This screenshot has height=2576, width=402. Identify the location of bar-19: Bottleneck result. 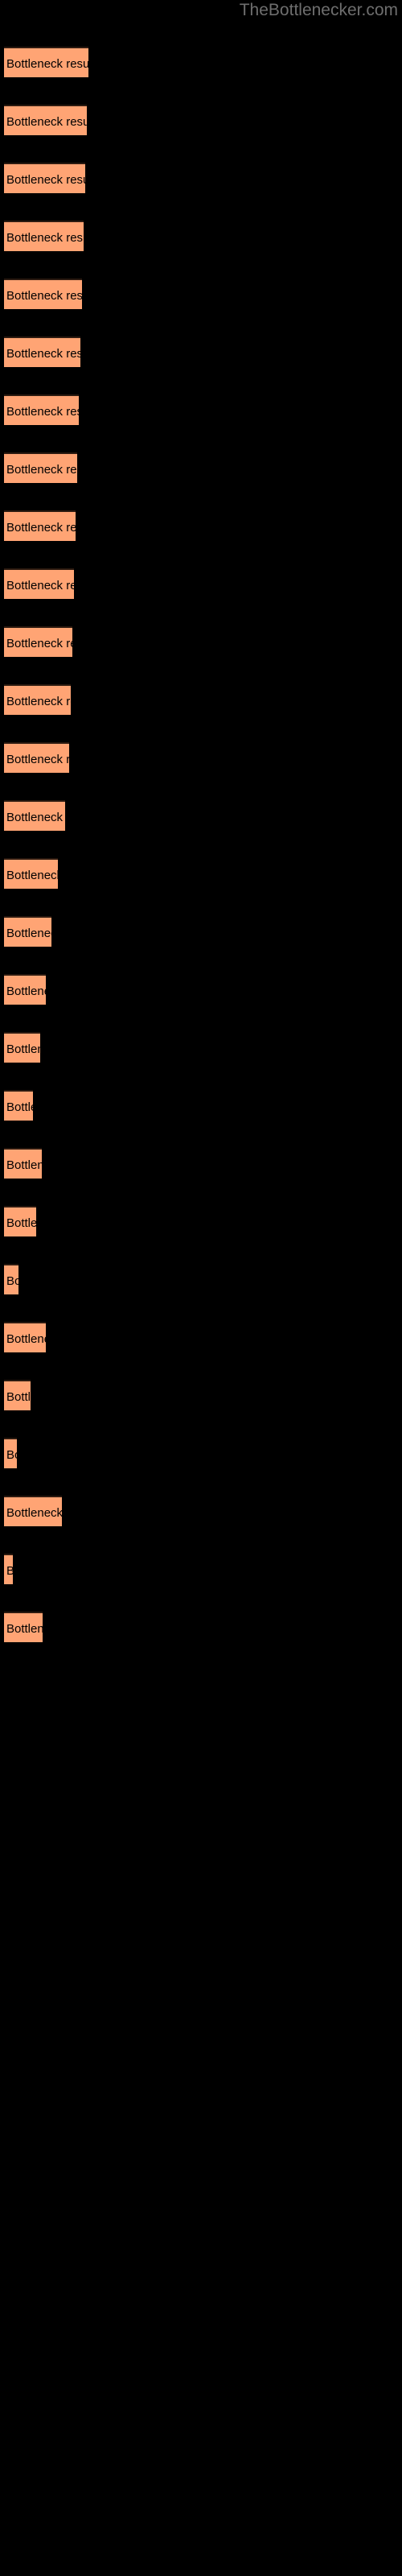
(18, 1105).